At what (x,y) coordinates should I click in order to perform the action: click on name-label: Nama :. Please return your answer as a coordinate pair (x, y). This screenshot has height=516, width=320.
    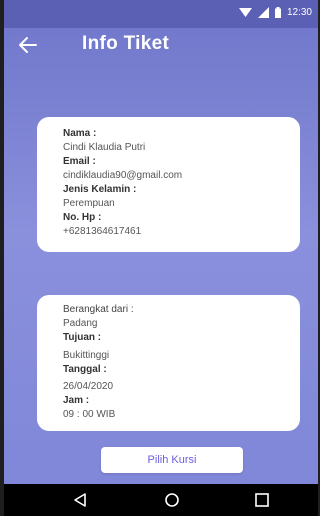
    Looking at the image, I should click on (80, 133).